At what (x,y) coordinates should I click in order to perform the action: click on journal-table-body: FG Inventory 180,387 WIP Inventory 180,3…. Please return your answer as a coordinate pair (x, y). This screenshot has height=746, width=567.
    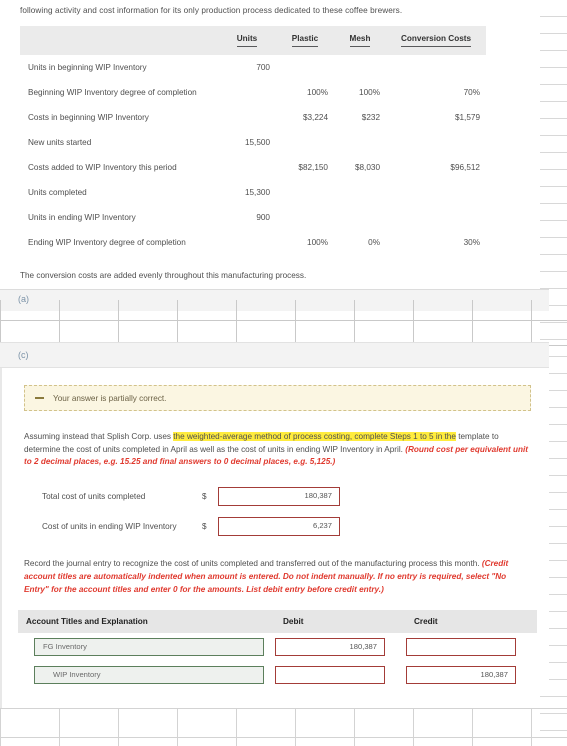
    Looking at the image, I should click on (277, 661).